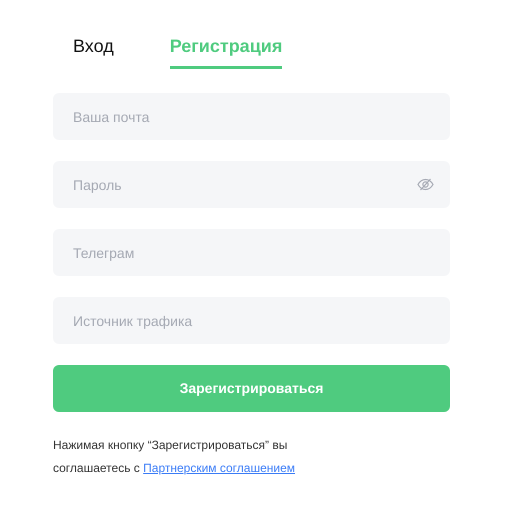  What do you see at coordinates (174, 457) in the screenshot?
I see `agreement-notice: Нажимая кнопку “Зарегистрироваться” вы соглашаетесь с Партнерским соглашением` at bounding box center [174, 457].